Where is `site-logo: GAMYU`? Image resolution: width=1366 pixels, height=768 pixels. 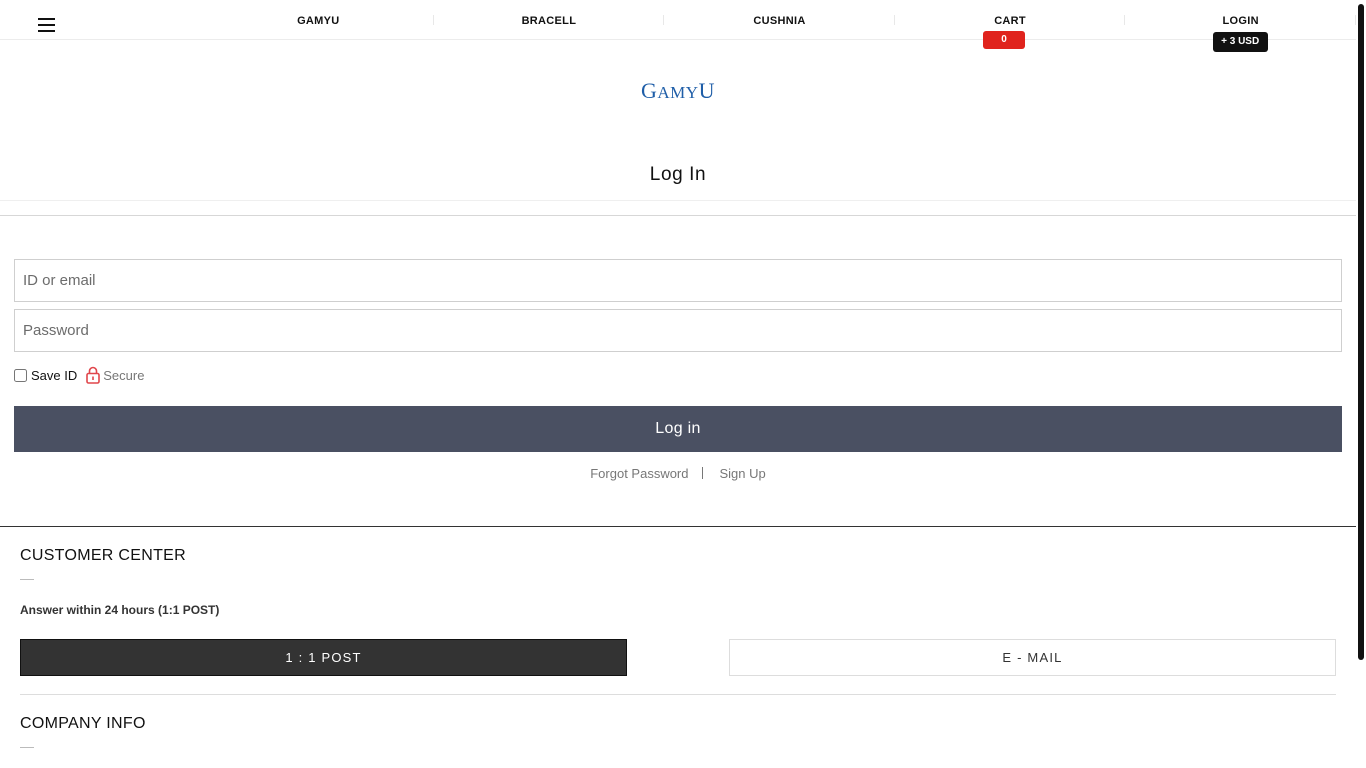 site-logo: GAMYU is located at coordinates (678, 91).